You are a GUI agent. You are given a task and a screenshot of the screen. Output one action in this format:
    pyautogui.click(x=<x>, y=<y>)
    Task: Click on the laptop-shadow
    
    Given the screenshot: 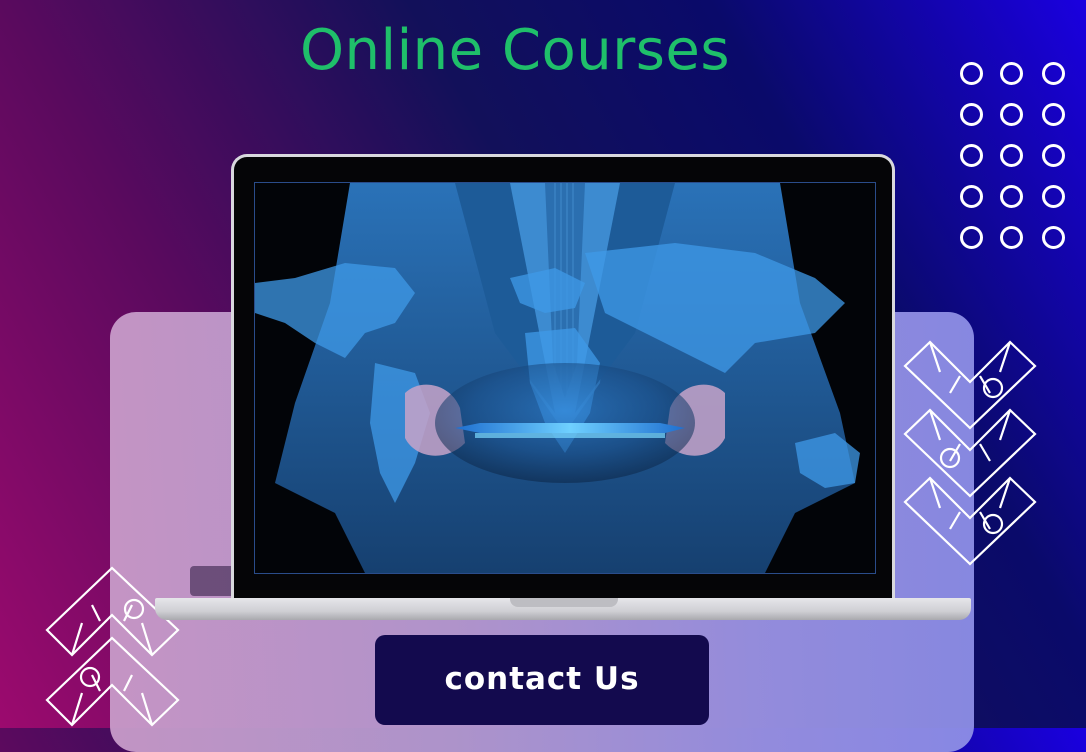 What is the action you would take?
    pyautogui.click(x=212, y=581)
    